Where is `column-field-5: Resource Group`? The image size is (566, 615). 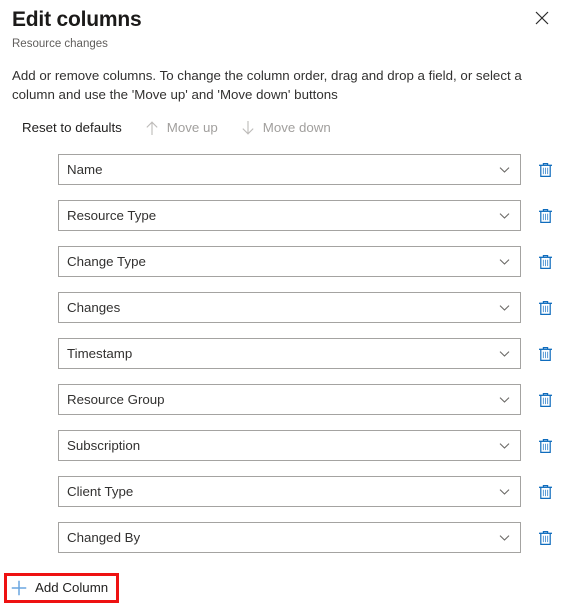
column-field-5: Resource Group is located at coordinates (289, 399).